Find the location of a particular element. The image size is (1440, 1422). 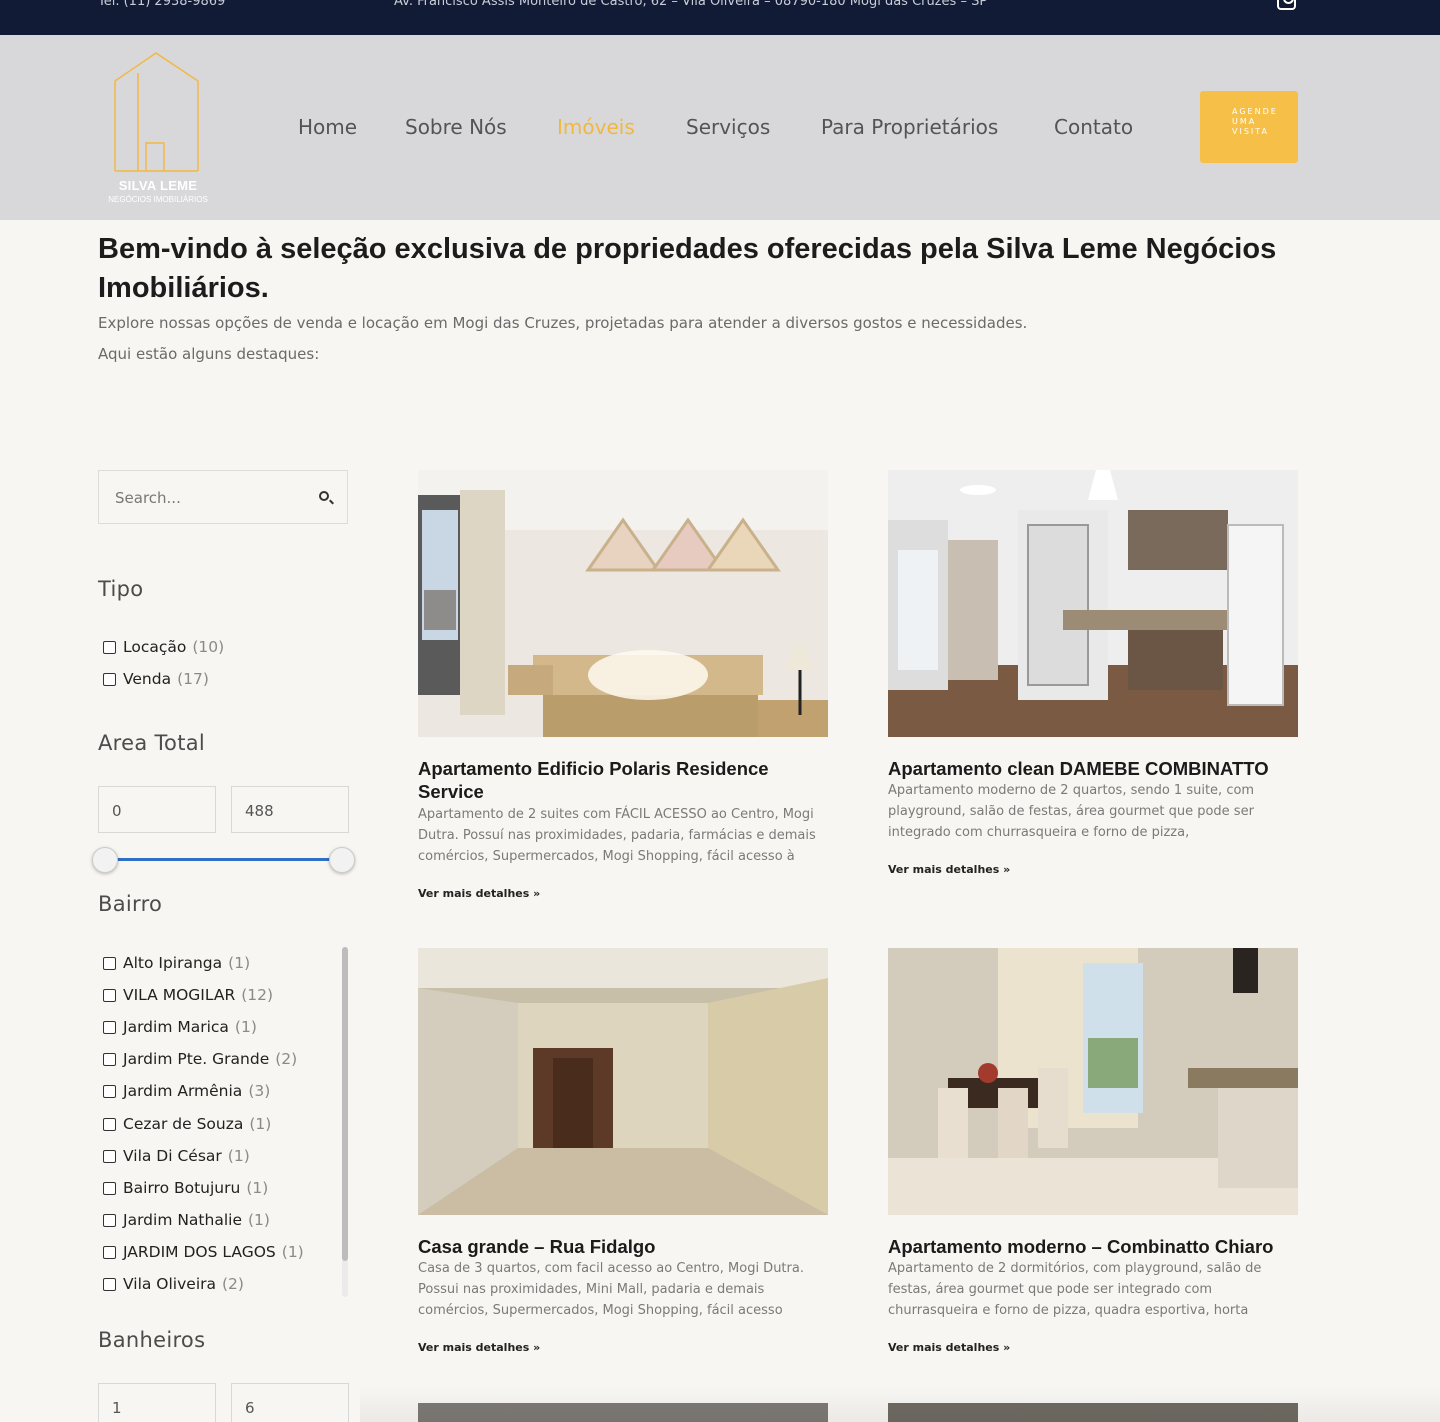

nav-imoveis: Imóveis is located at coordinates (596, 127).